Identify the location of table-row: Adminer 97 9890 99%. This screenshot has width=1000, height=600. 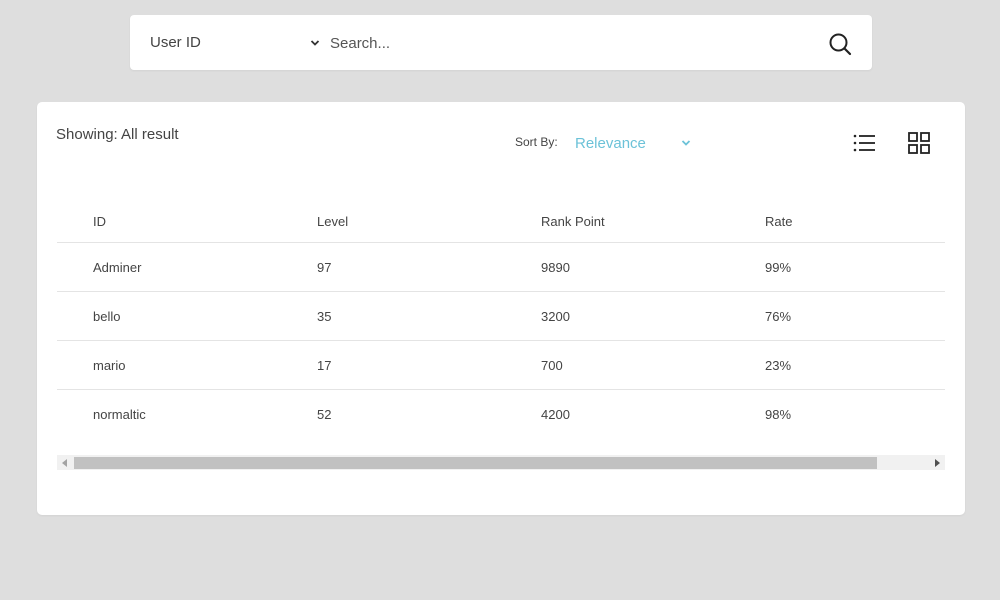
(501, 267).